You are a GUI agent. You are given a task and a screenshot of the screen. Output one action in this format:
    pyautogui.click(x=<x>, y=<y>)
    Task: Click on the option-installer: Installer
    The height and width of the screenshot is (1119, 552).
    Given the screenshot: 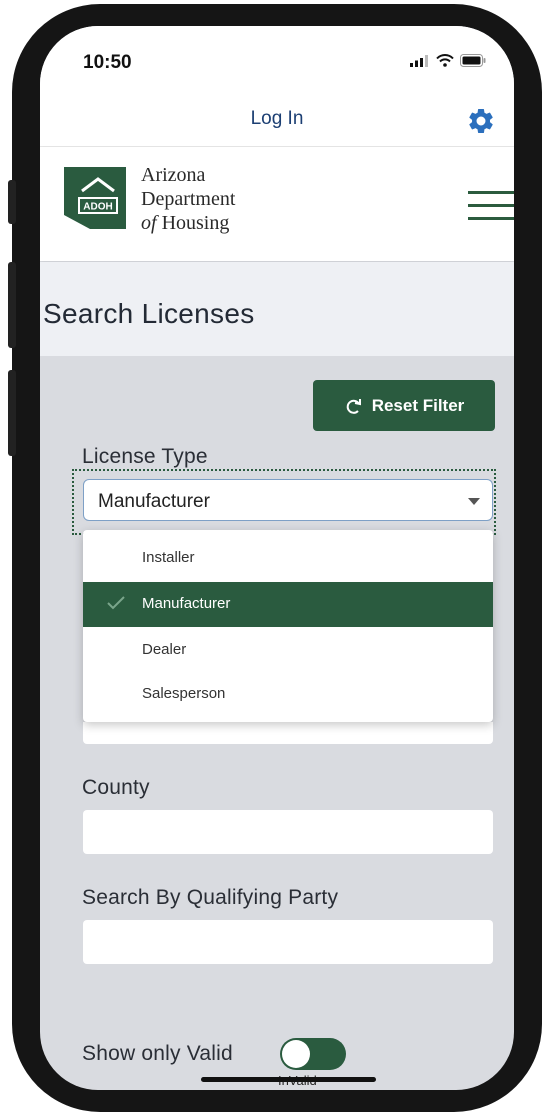 What is the action you would take?
    pyautogui.click(x=288, y=558)
    